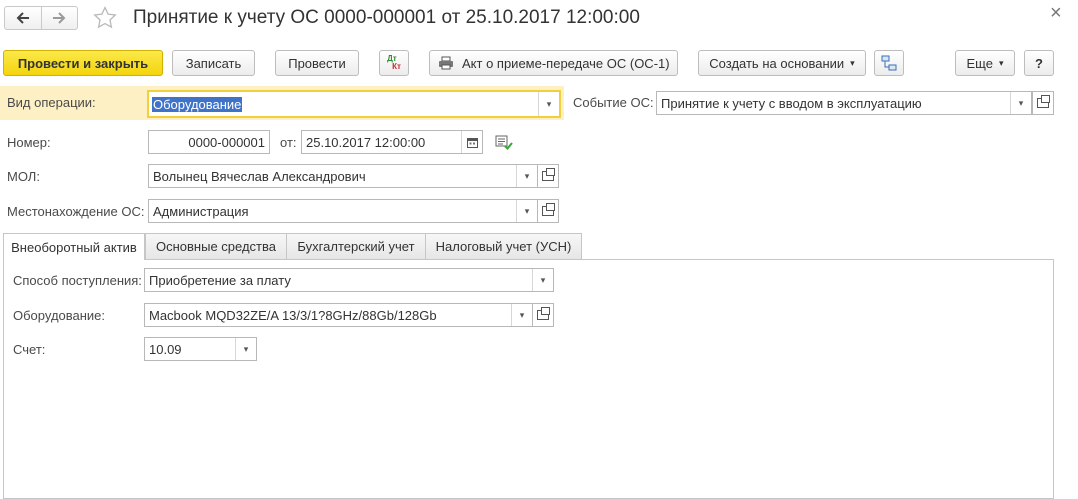 The image size is (1078, 499). I want to click on save-button: Записать, so click(213, 63).